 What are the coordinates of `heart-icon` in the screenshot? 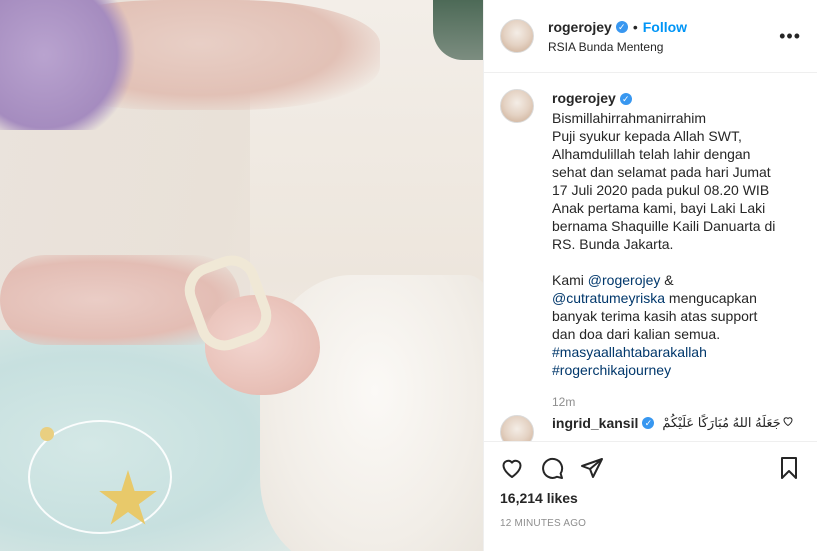 It's located at (512, 468).